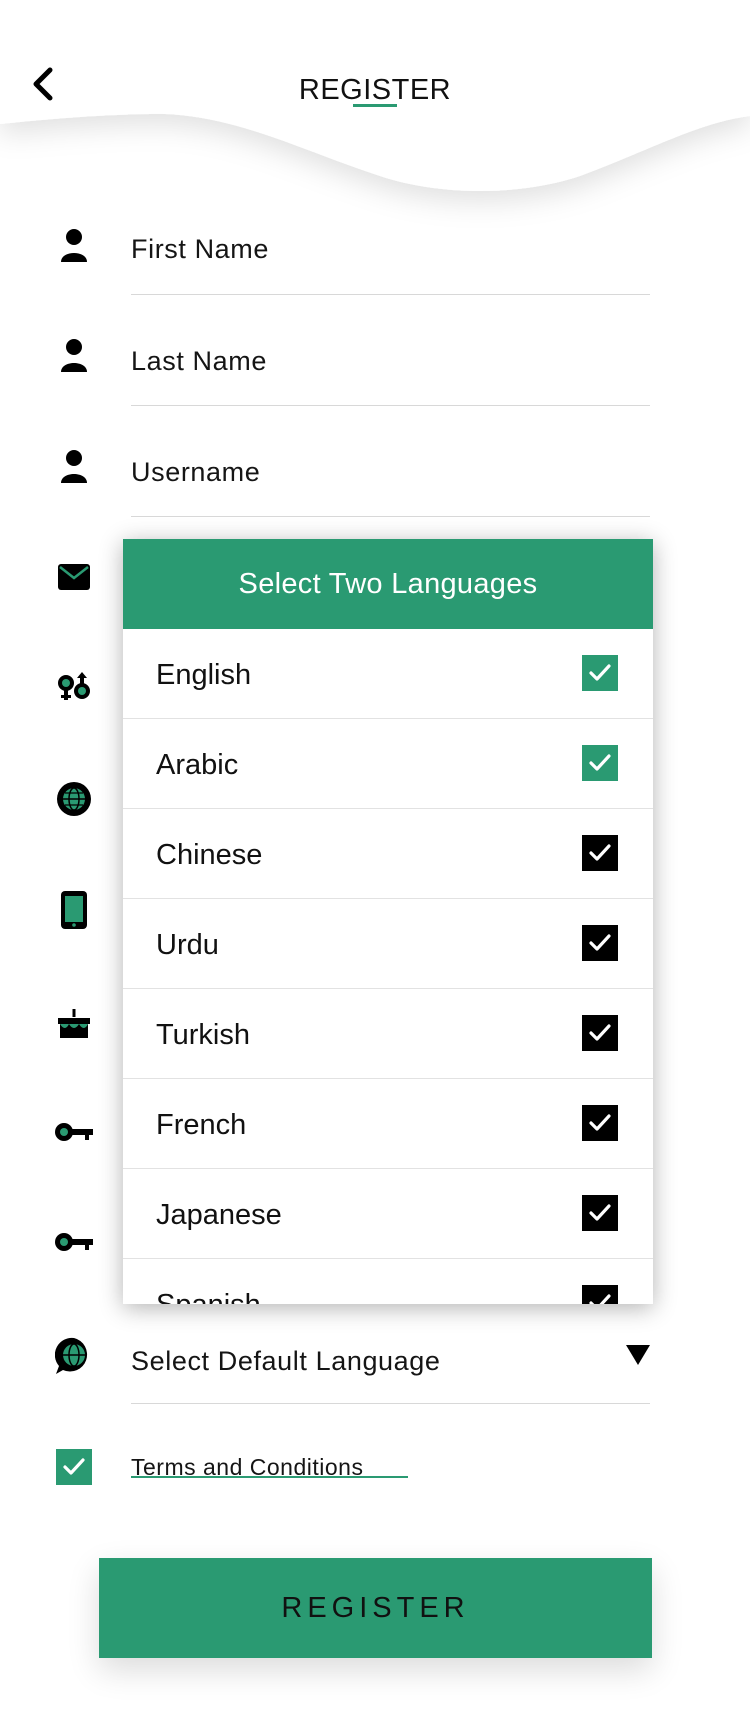 The image size is (750, 1732). I want to click on language-item-chinese: Chinese, so click(388, 854).